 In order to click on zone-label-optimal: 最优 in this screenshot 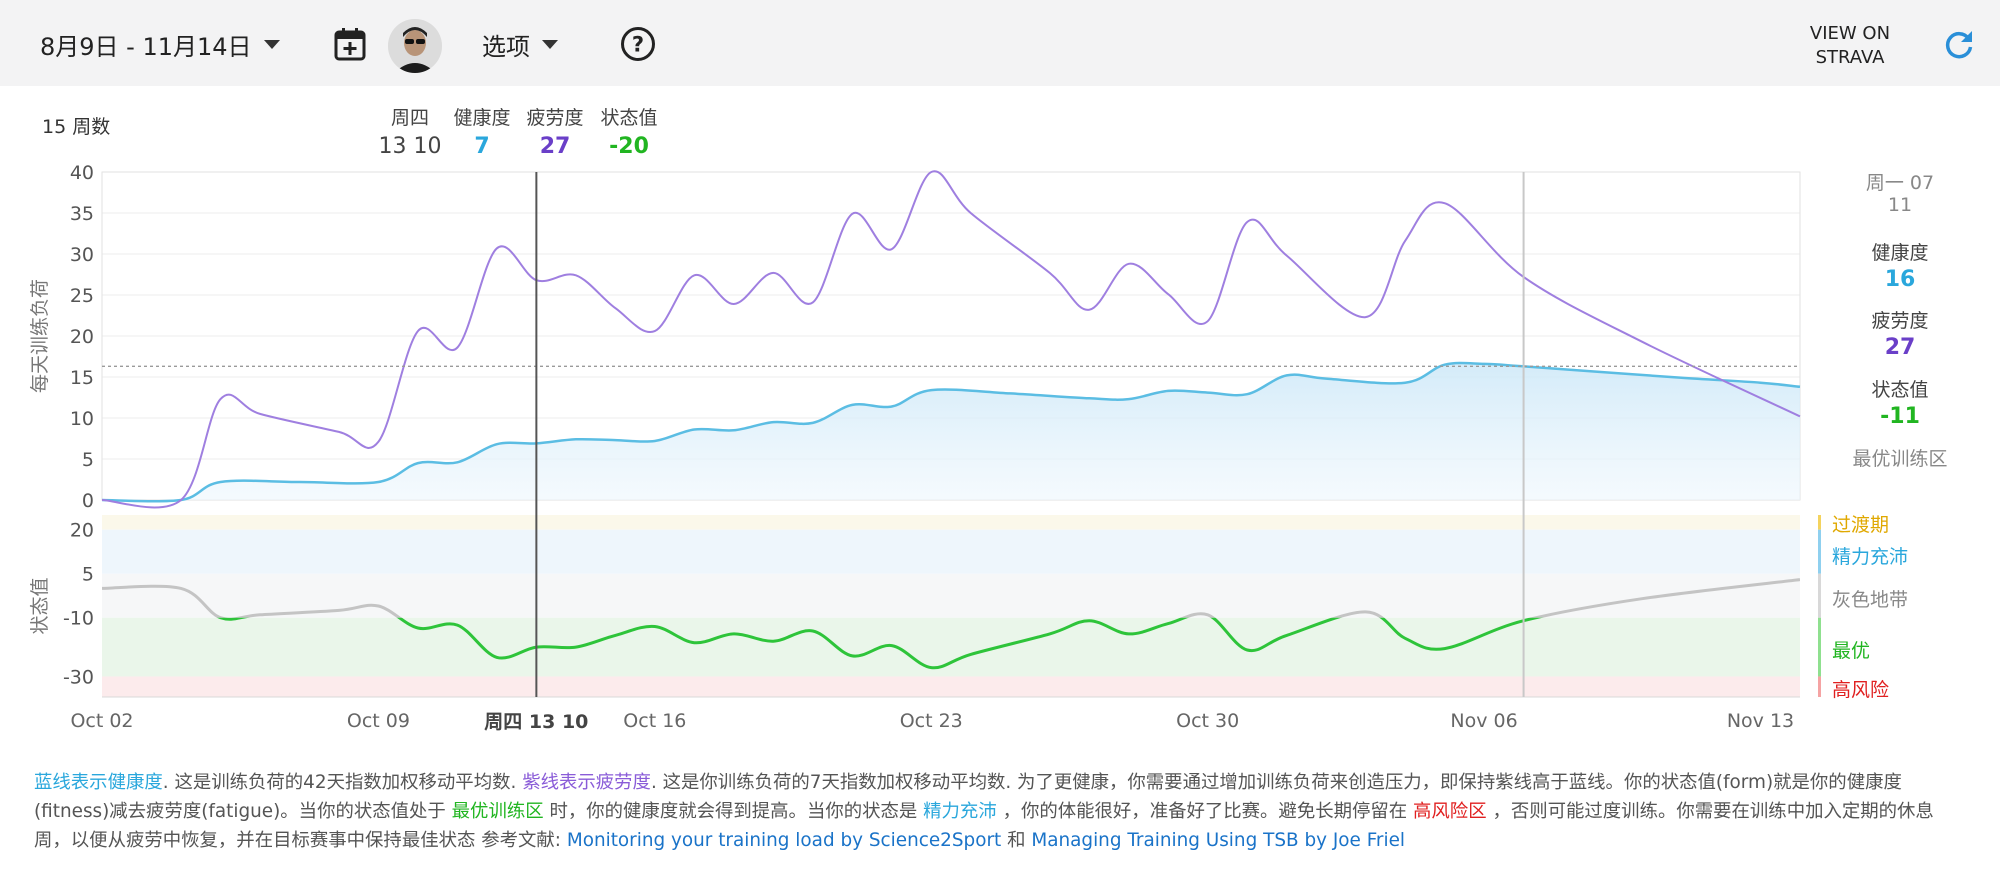, I will do `click(1851, 651)`.